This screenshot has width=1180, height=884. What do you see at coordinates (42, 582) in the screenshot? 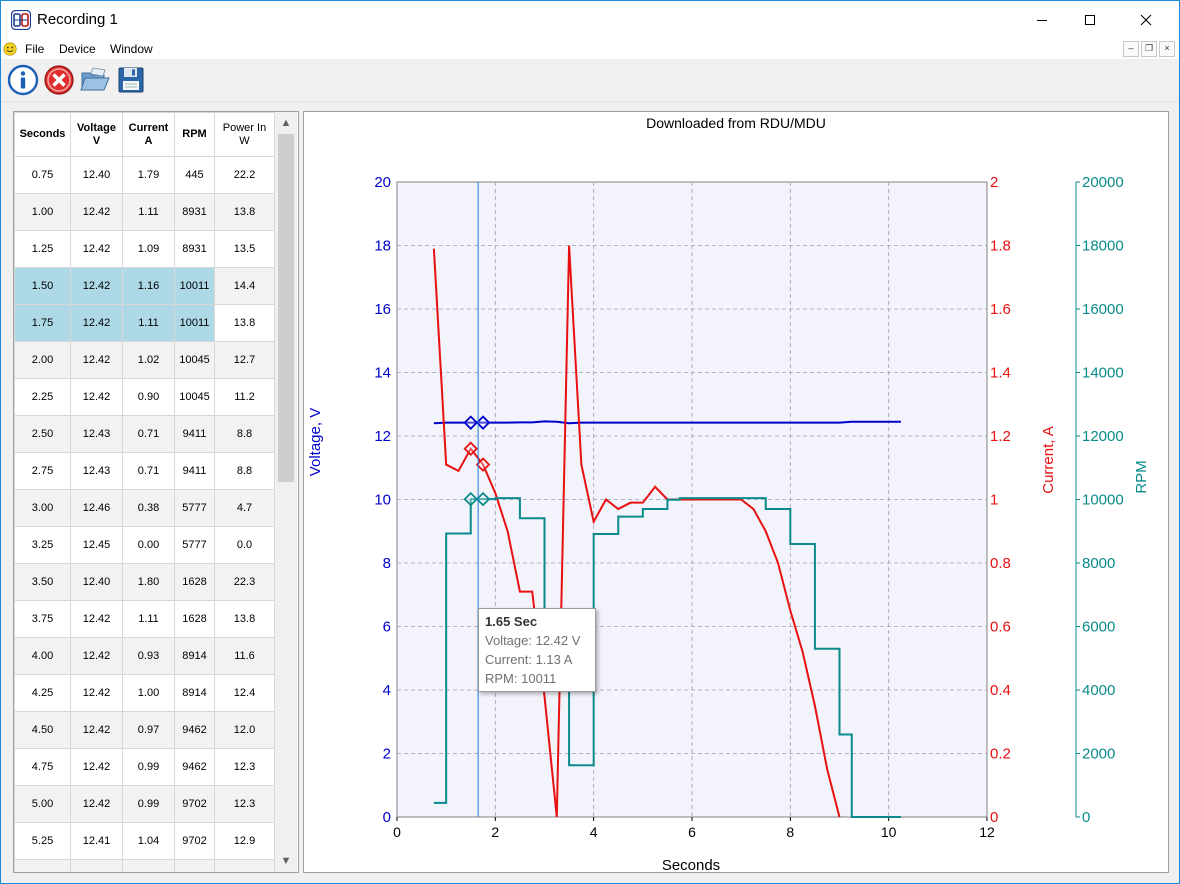
I see `cell-seconds: 3.50` at bounding box center [42, 582].